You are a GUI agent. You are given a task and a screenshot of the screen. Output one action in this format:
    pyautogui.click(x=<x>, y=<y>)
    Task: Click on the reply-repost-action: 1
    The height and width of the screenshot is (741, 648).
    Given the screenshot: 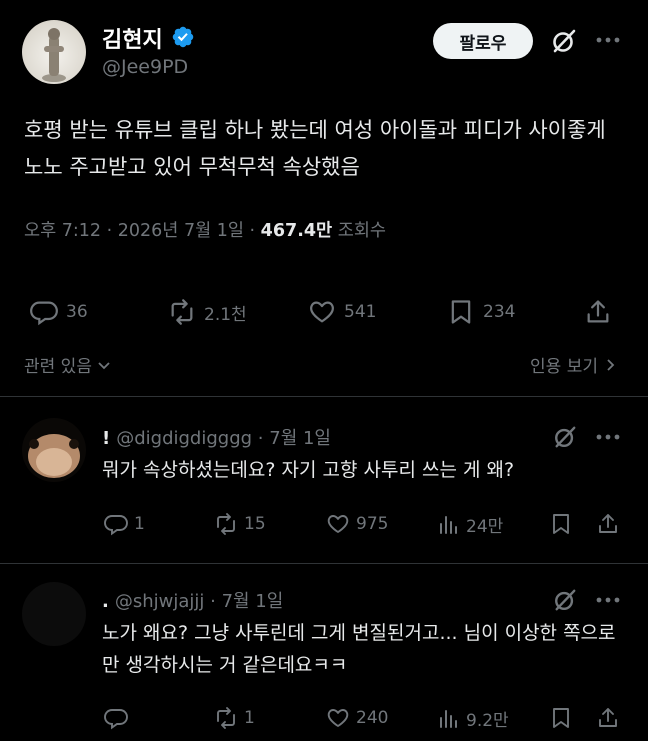 What is the action you would take?
    pyautogui.click(x=234, y=718)
    